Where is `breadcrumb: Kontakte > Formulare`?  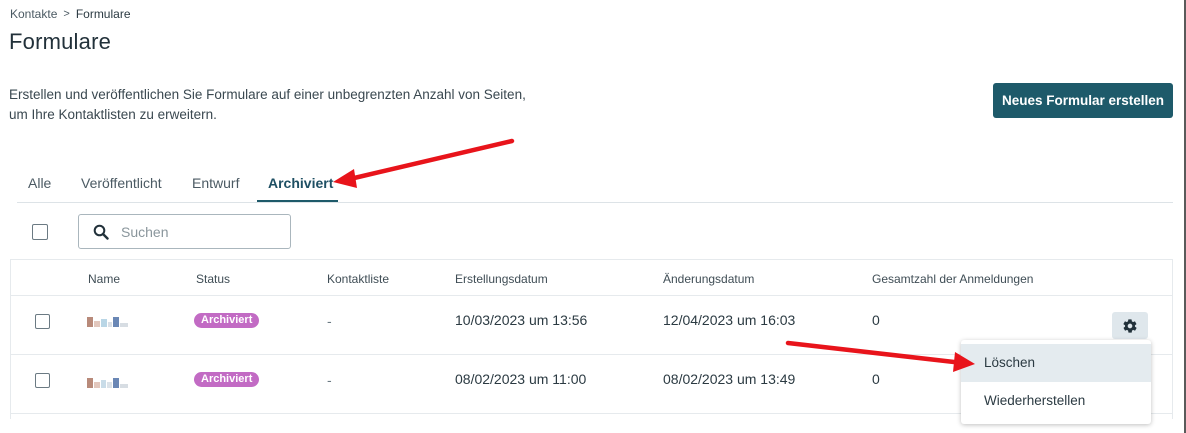
breadcrumb: Kontakte > Formulare is located at coordinates (70, 14).